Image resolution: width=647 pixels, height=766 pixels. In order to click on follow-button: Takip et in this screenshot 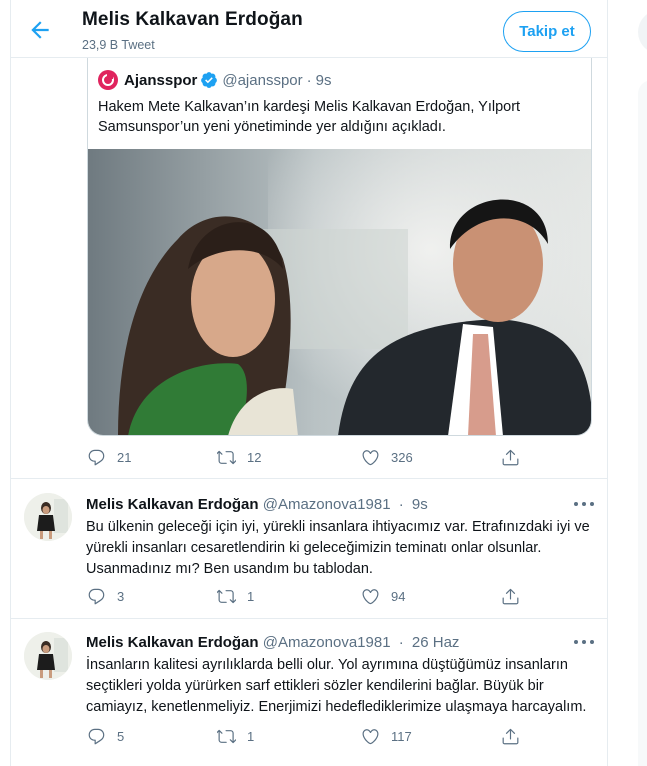, I will do `click(547, 31)`.